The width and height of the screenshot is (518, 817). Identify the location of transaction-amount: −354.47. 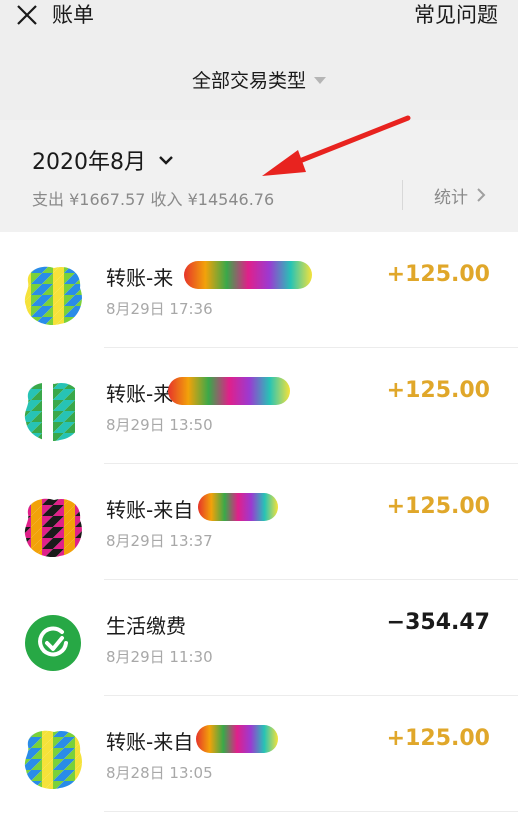
(438, 622).